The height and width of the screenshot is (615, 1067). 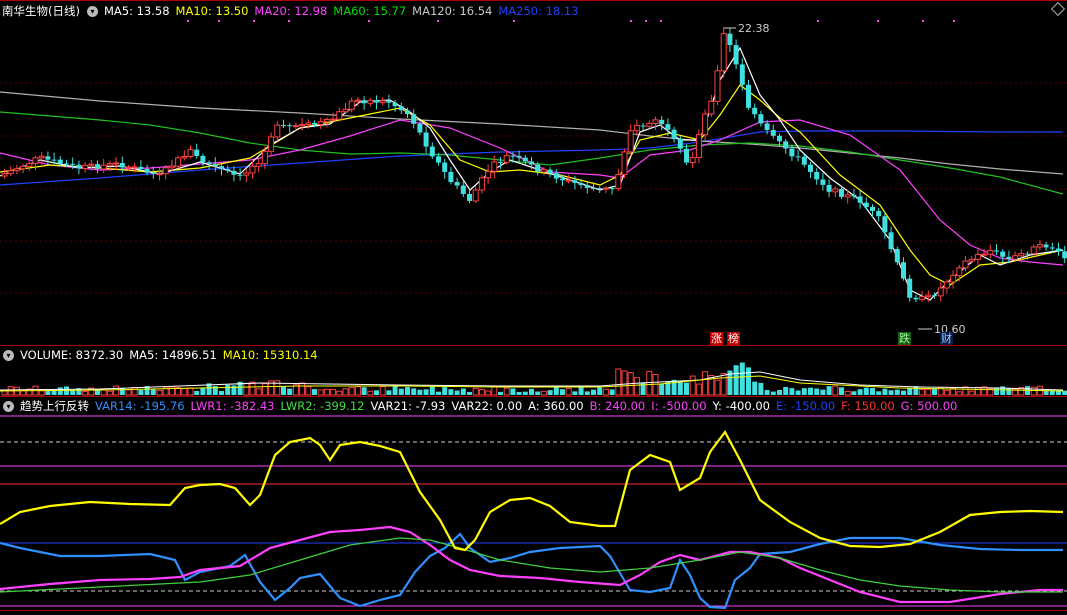 I want to click on tag-bang: 榜, so click(x=733, y=338).